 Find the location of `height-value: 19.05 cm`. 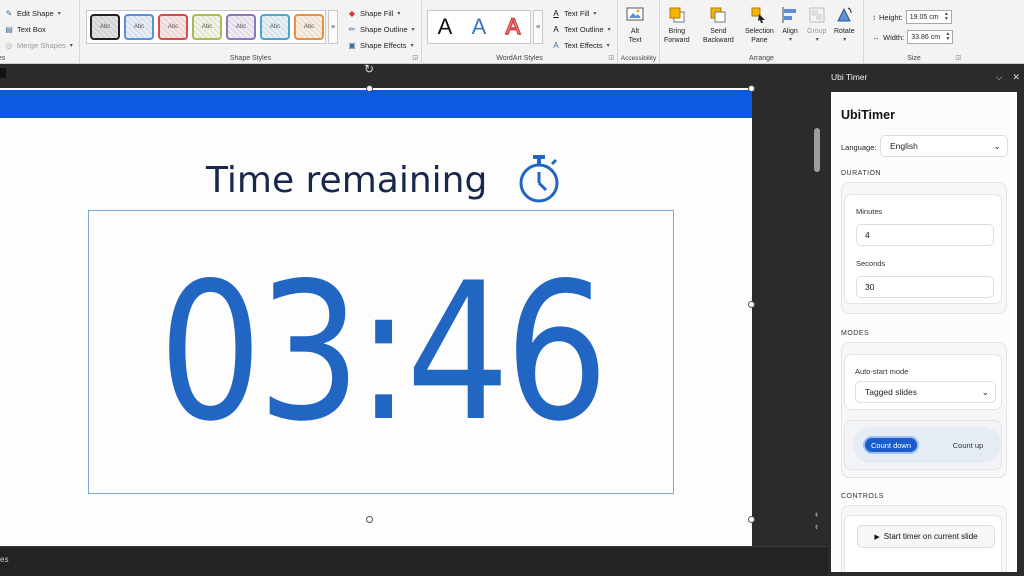

height-value: 19.05 cm is located at coordinates (924, 17).